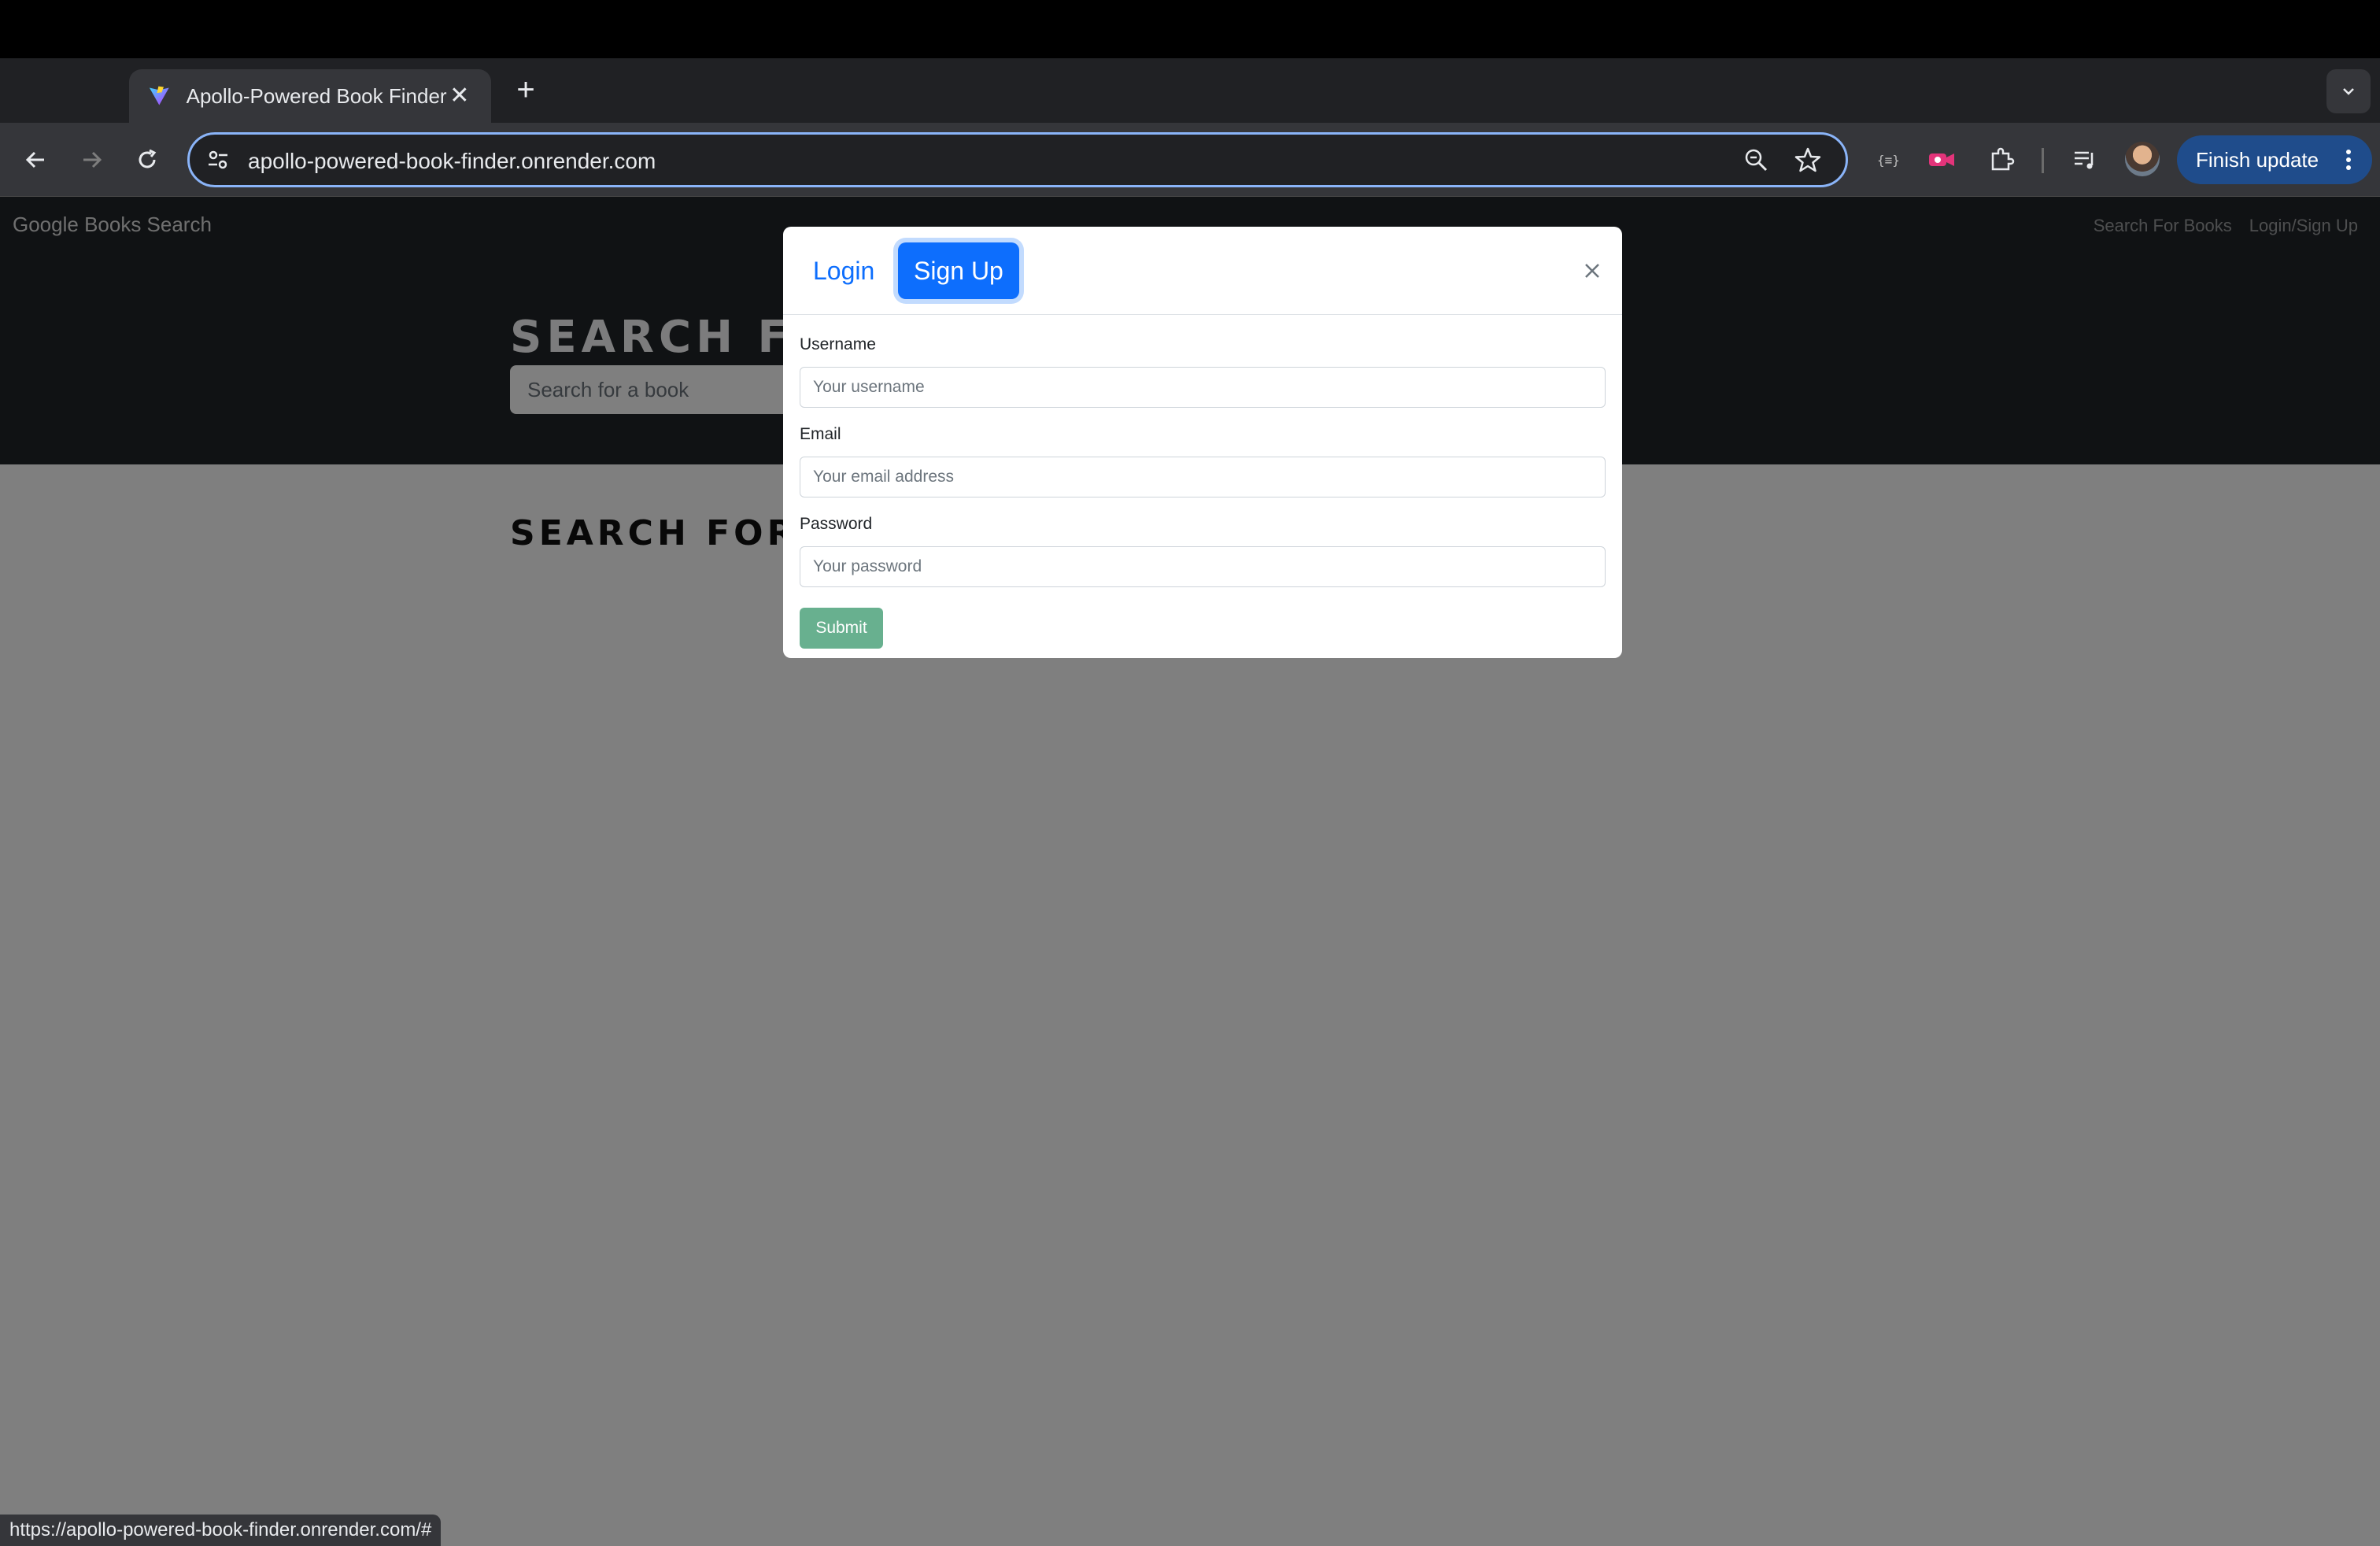  What do you see at coordinates (159, 96) in the screenshot?
I see `vite-logo-icon` at bounding box center [159, 96].